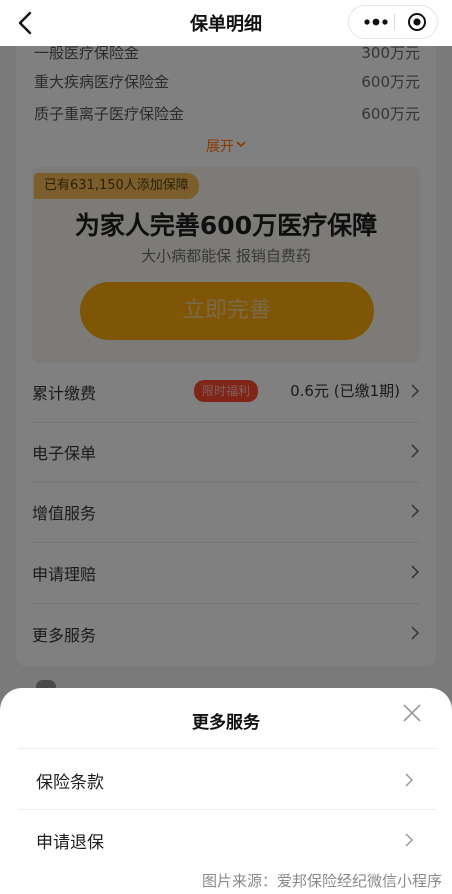 This screenshot has width=452, height=894. What do you see at coordinates (102, 82) in the screenshot?
I see `coverage-label: 重大疾病医疗保险金` at bounding box center [102, 82].